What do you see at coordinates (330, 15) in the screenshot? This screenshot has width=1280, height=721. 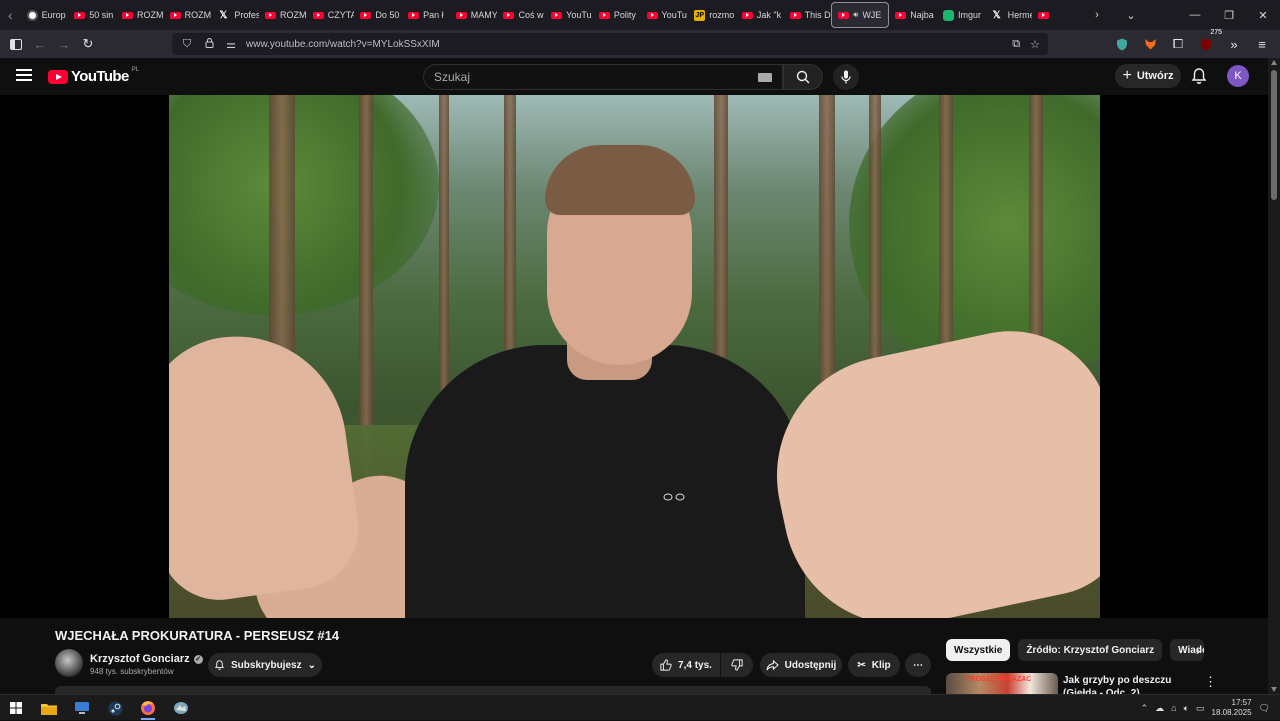 I see `browser-tab: CZYTA` at bounding box center [330, 15].